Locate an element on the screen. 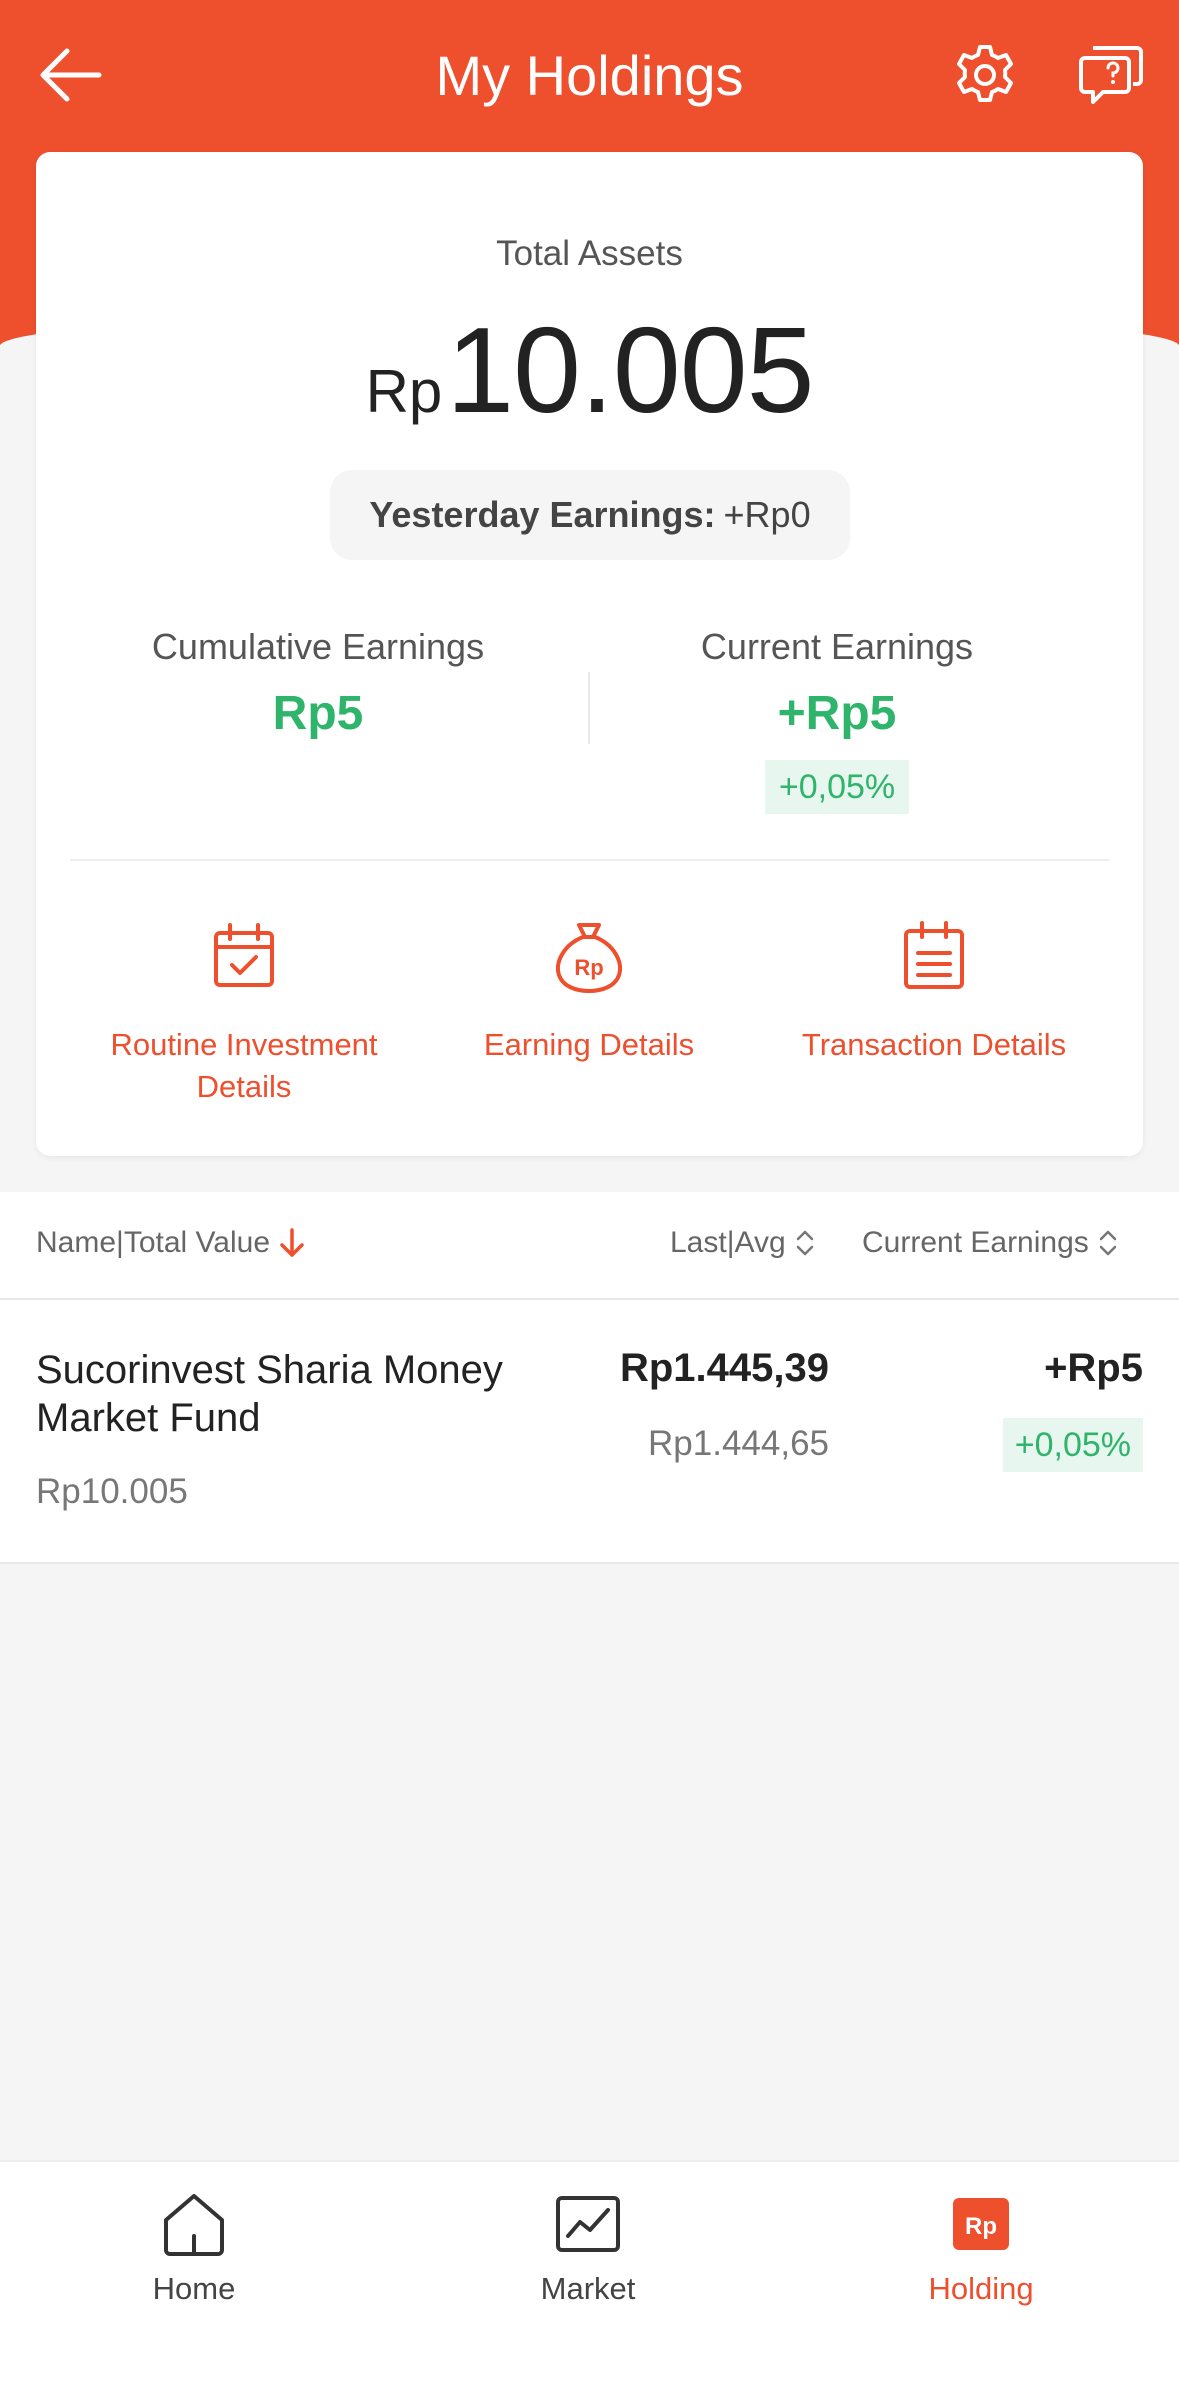 The height and width of the screenshot is (2396, 1179). sort-current-earnings: Current Earnings is located at coordinates (990, 1243).